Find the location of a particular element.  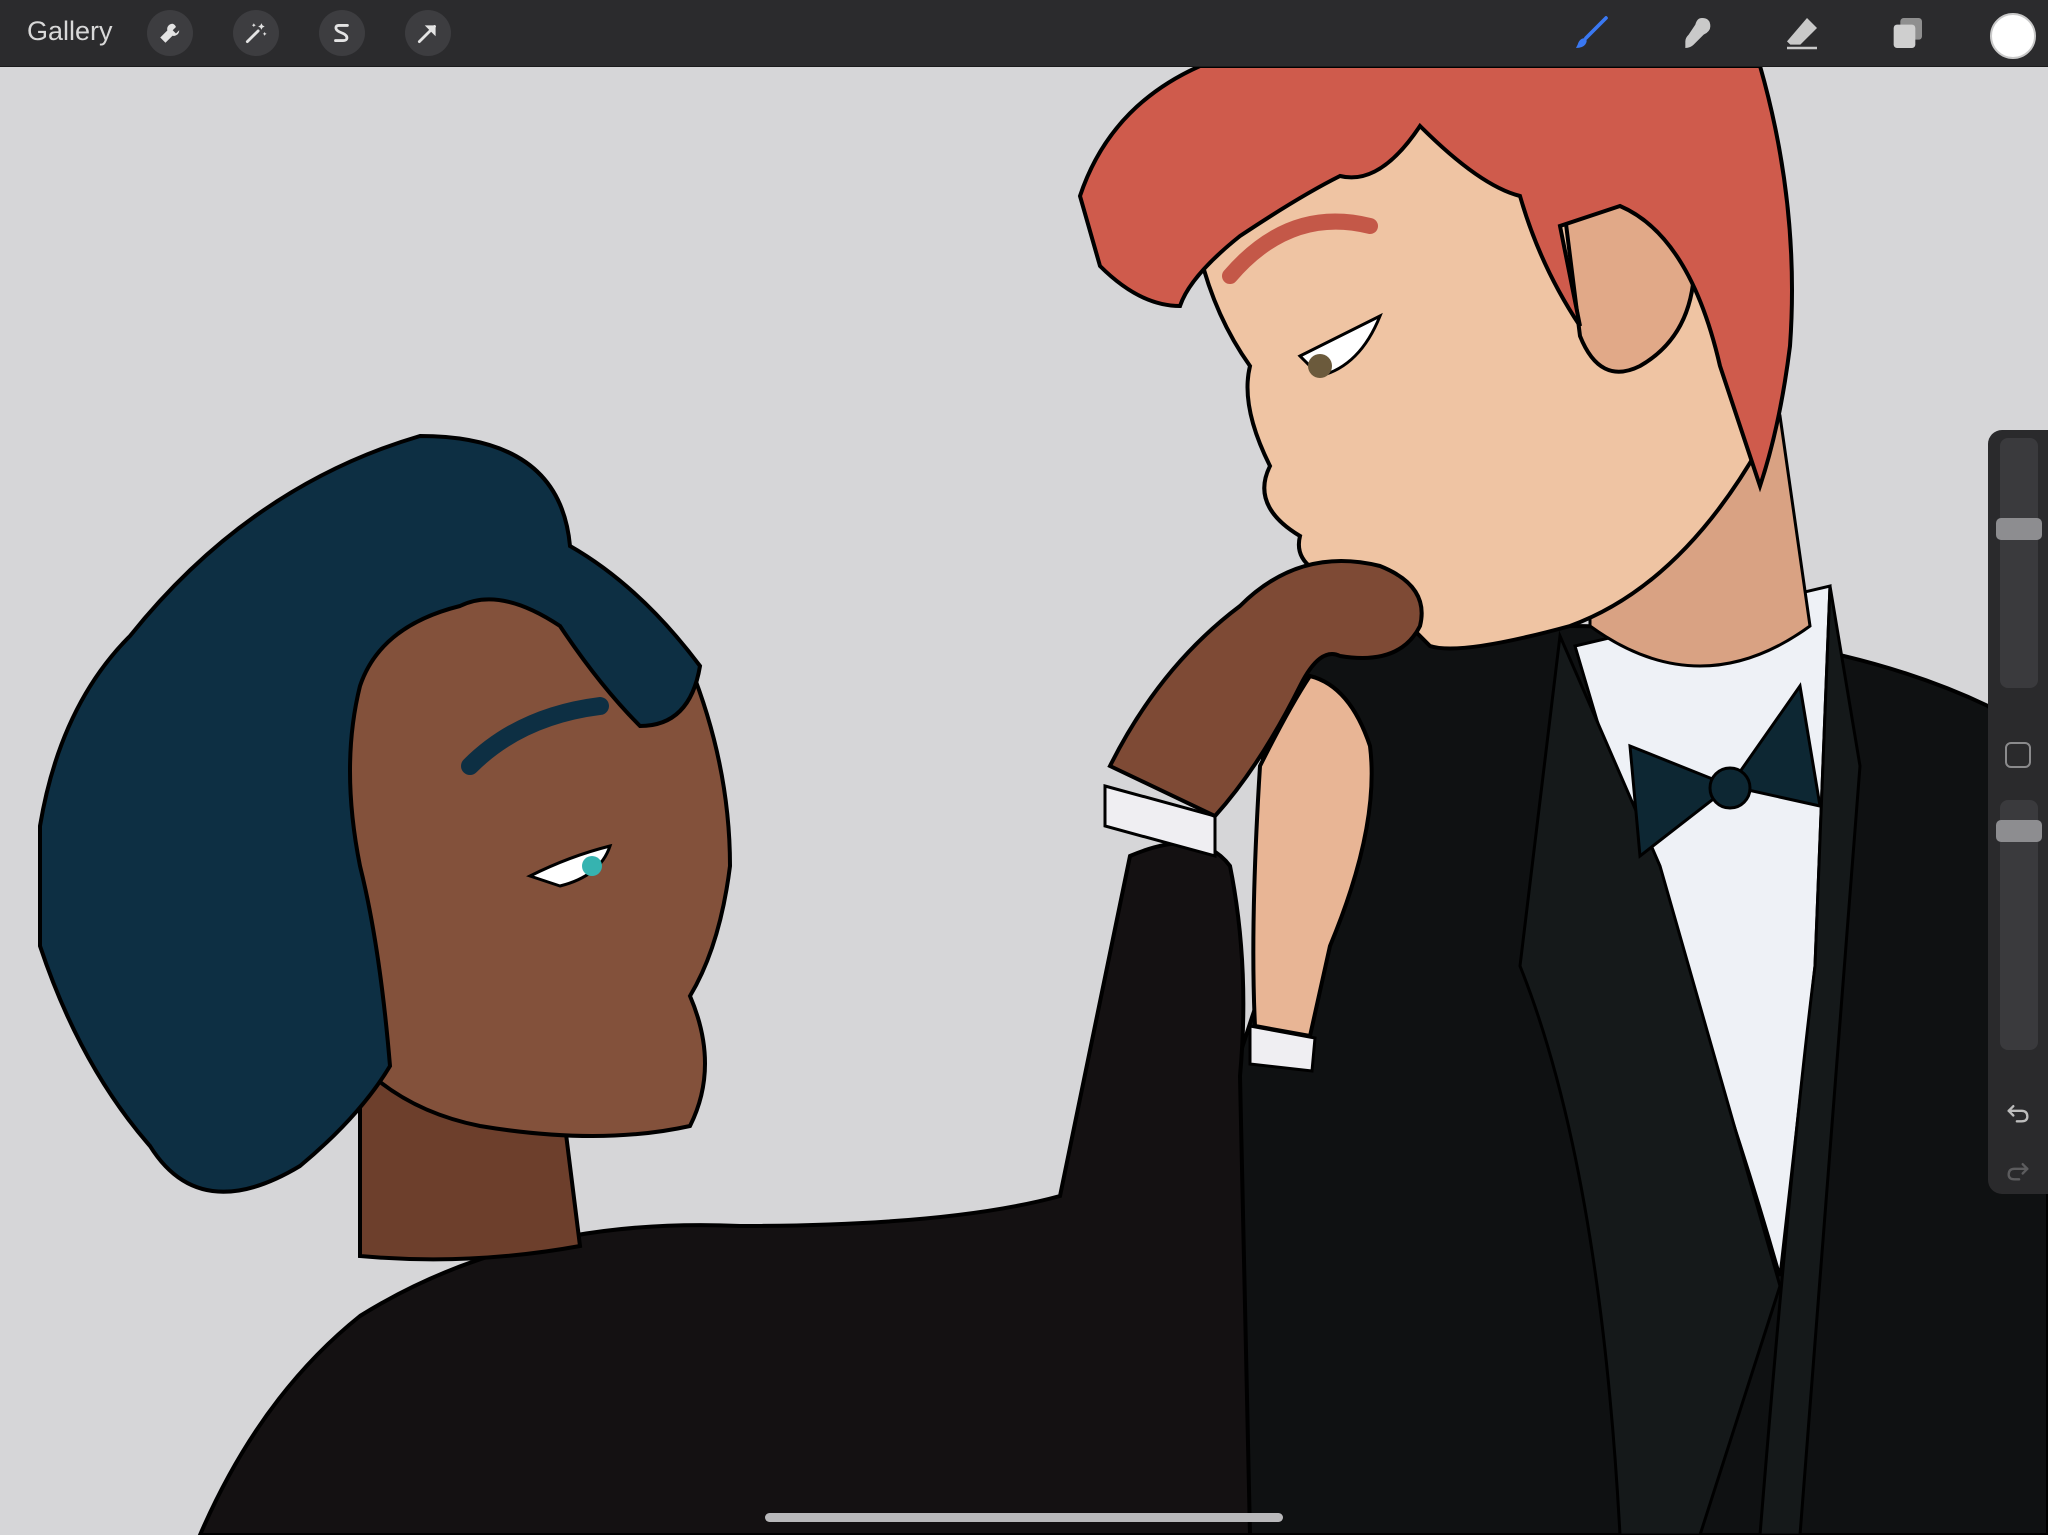

undo-button is located at coordinates (2018, 1112).